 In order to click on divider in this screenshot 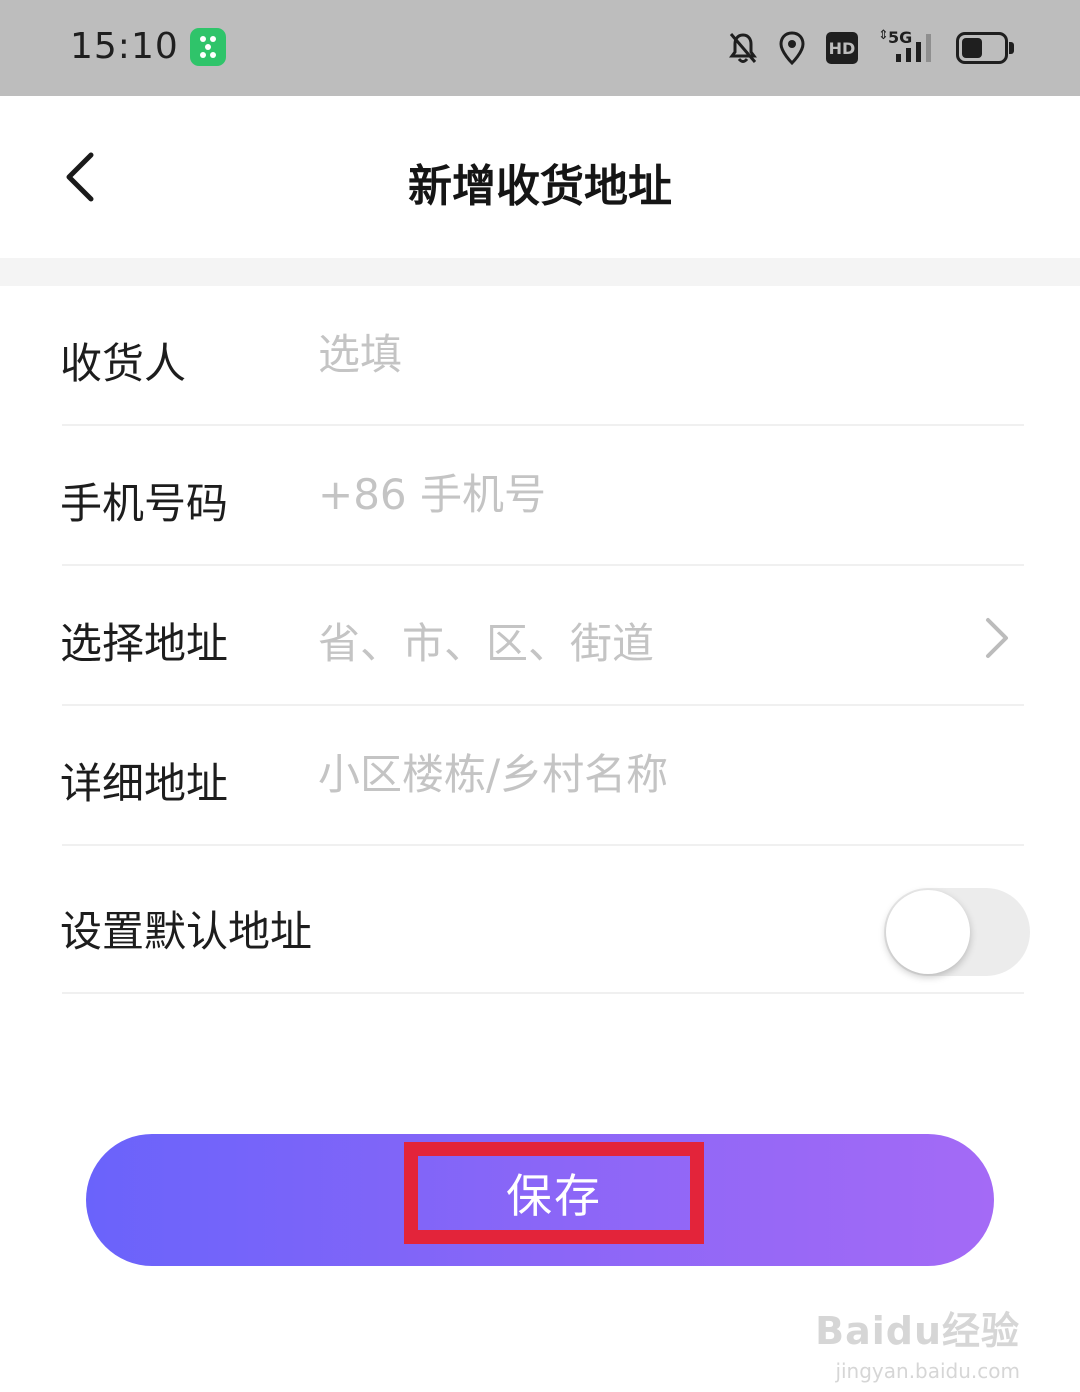, I will do `click(543, 993)`.